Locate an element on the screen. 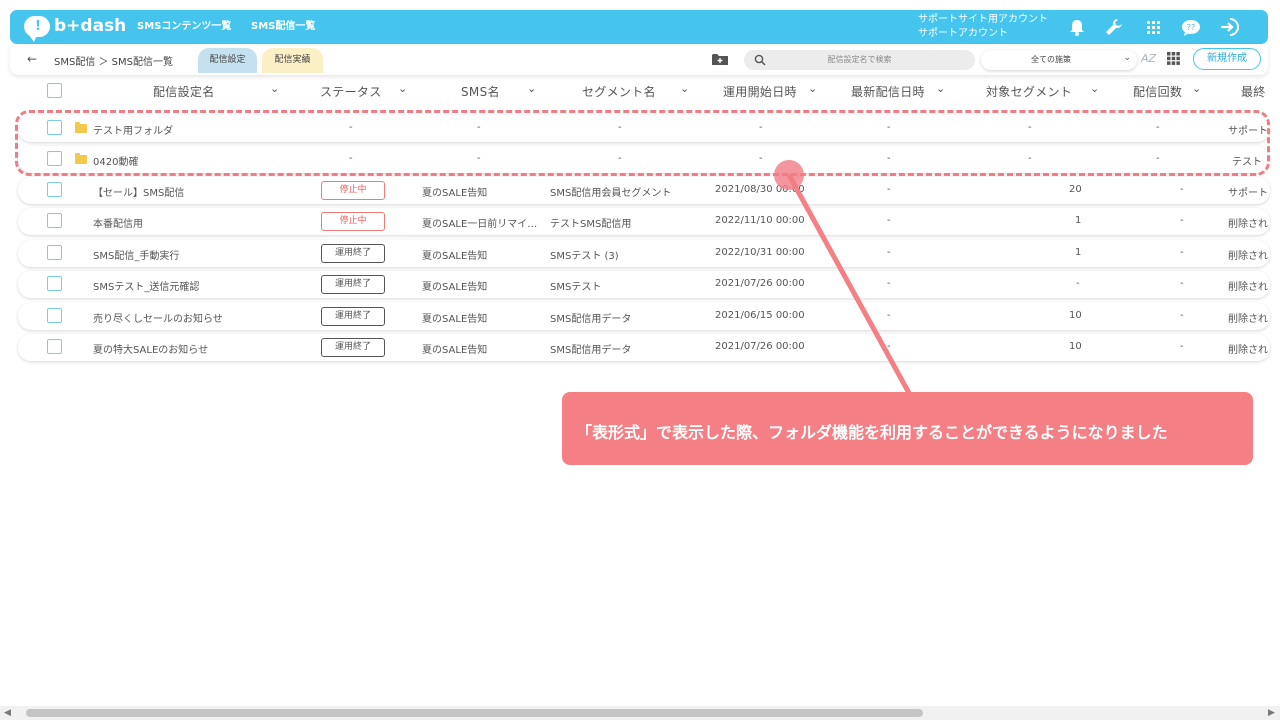 This screenshot has width=1280, height=720. cell-name: 【セール】SMS配信 is located at coordinates (138, 191).